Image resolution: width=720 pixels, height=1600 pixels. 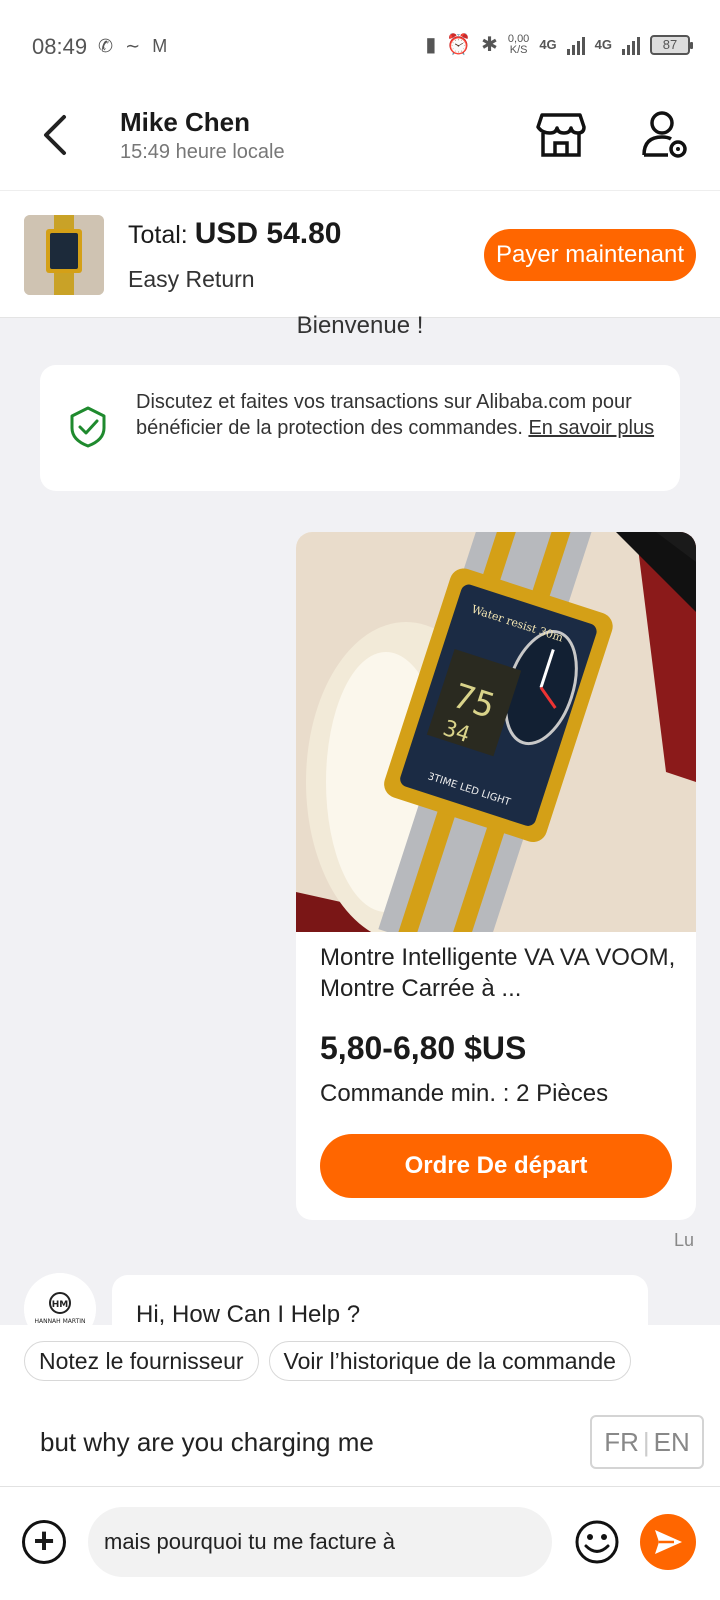 What do you see at coordinates (603, 44) in the screenshot?
I see `network-label-2: 4G` at bounding box center [603, 44].